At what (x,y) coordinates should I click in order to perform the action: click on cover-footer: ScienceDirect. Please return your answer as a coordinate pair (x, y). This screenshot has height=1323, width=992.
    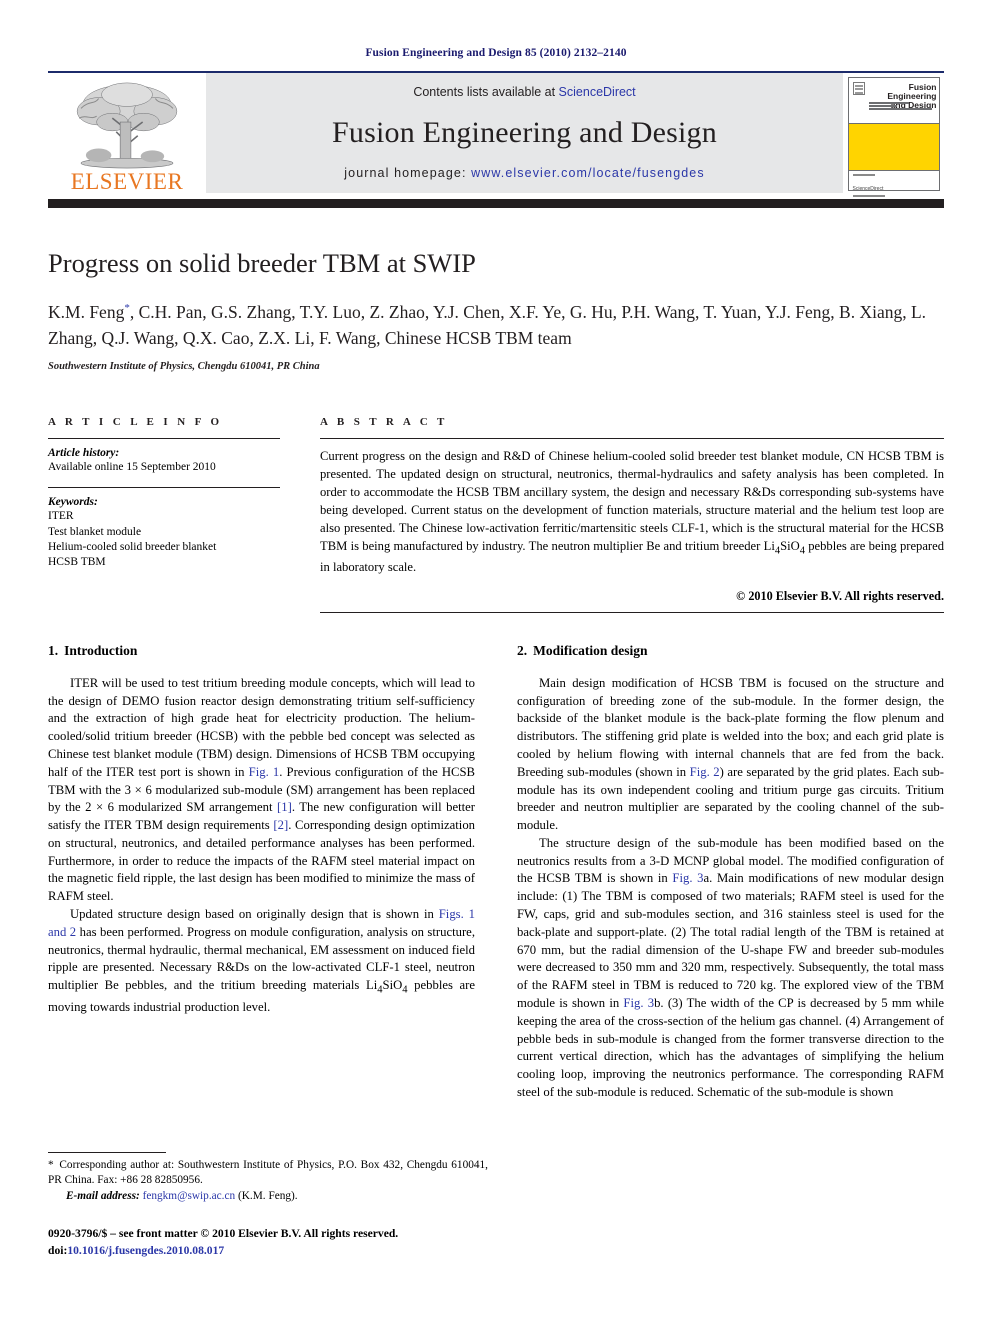
    Looking at the image, I should click on (894, 184).